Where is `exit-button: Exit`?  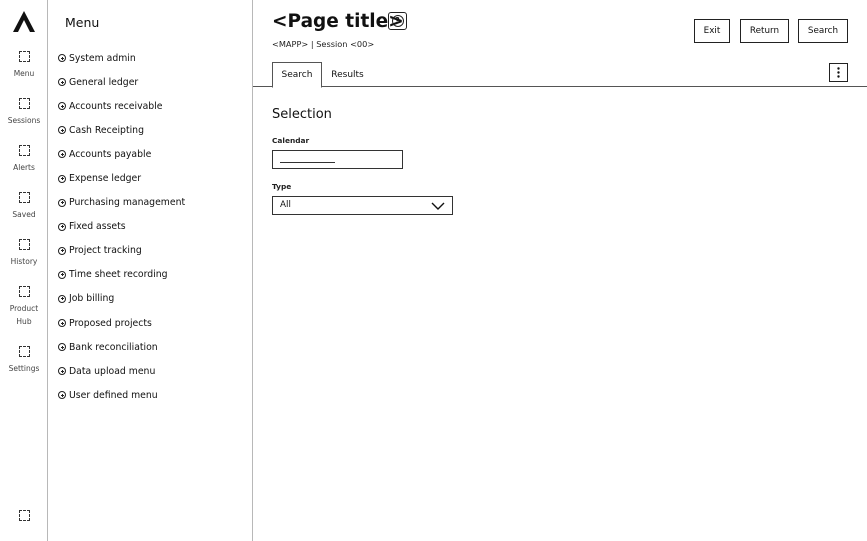
exit-button: Exit is located at coordinates (712, 31).